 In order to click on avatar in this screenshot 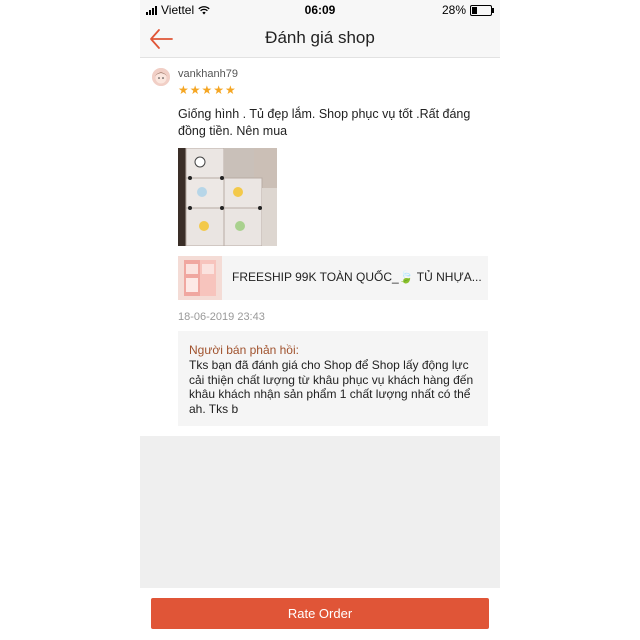, I will do `click(161, 77)`.